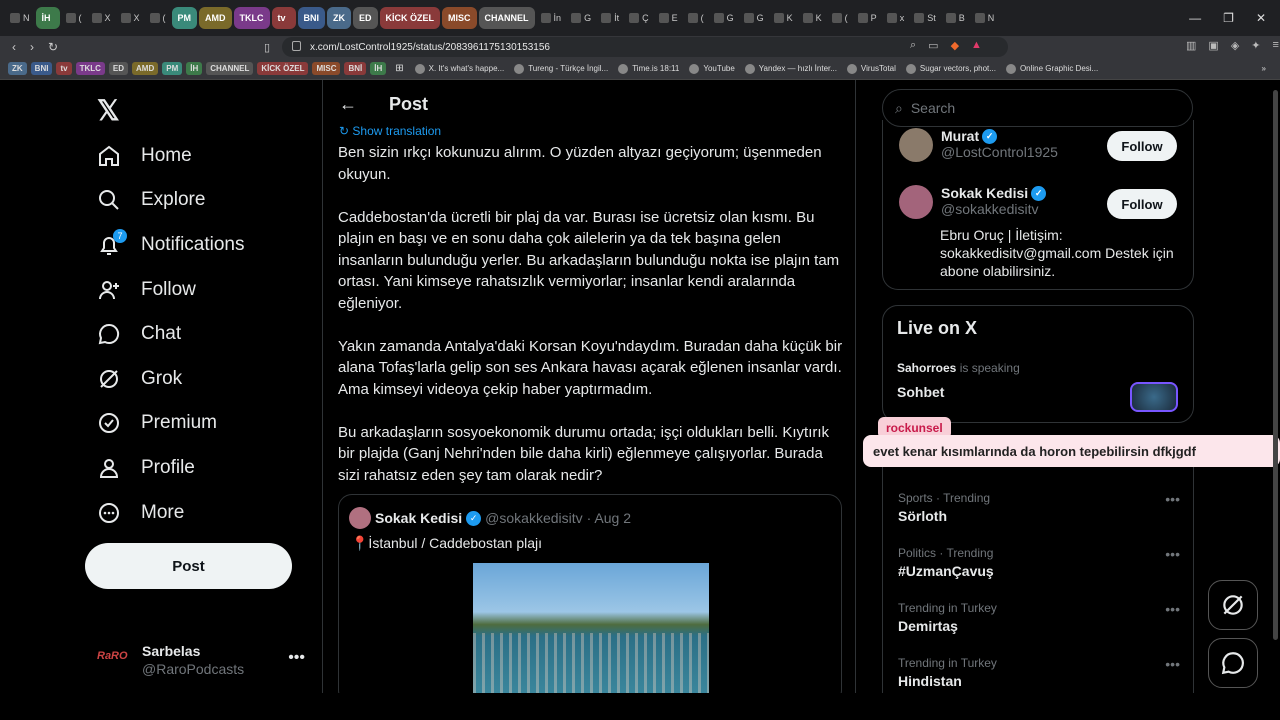 Image resolution: width=1280 pixels, height=720 pixels. What do you see at coordinates (365, 18) in the screenshot?
I see `browser-tab: ED` at bounding box center [365, 18].